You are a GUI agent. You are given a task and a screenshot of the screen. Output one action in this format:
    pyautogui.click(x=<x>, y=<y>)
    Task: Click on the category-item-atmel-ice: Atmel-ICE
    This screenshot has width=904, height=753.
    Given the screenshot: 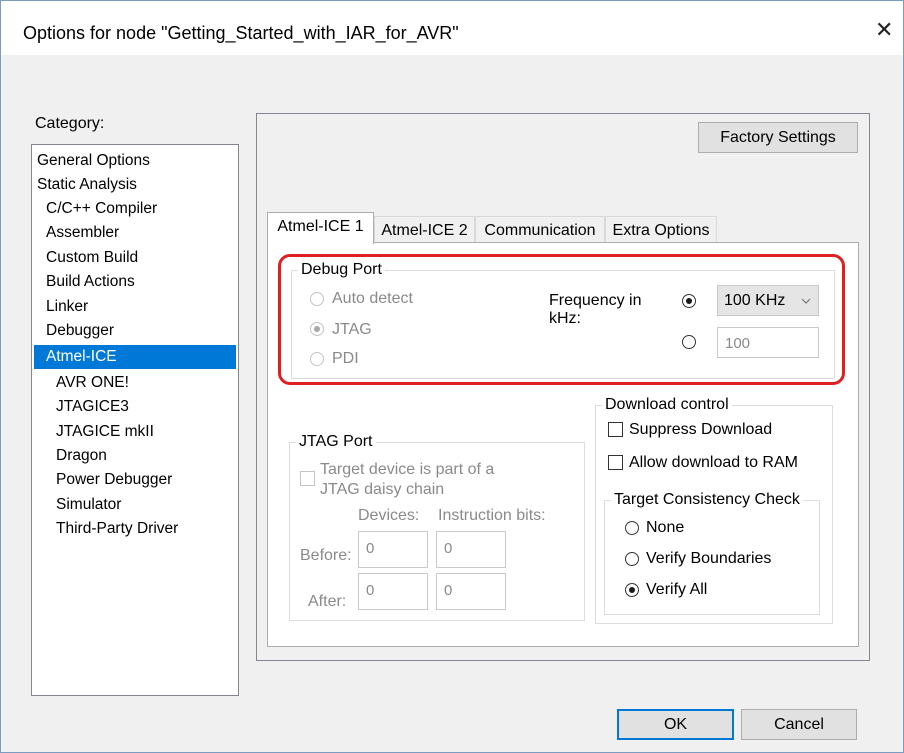 What is the action you would take?
    pyautogui.click(x=135, y=357)
    